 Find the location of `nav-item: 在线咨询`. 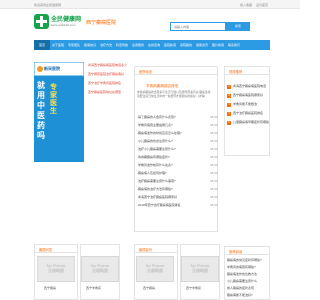

nav-item: 在线咨询 is located at coordinates (154, 45).